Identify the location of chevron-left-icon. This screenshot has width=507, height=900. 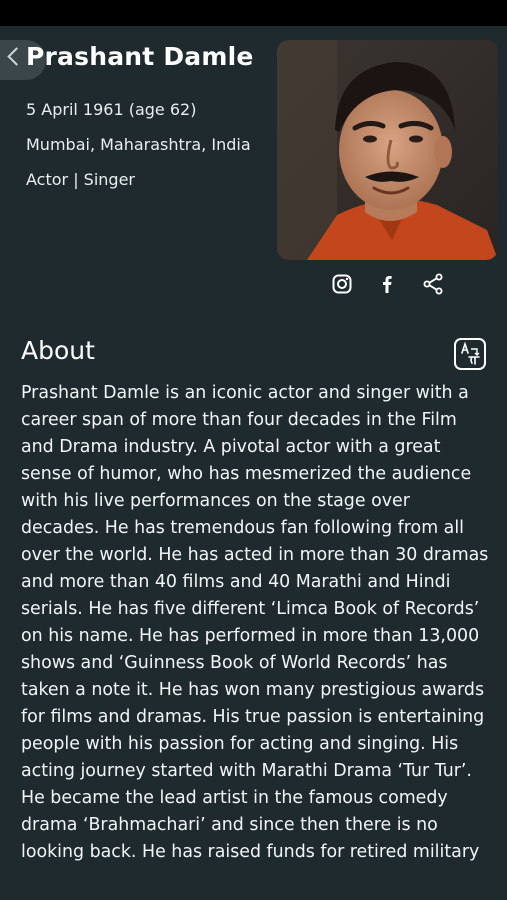
(16, 56).